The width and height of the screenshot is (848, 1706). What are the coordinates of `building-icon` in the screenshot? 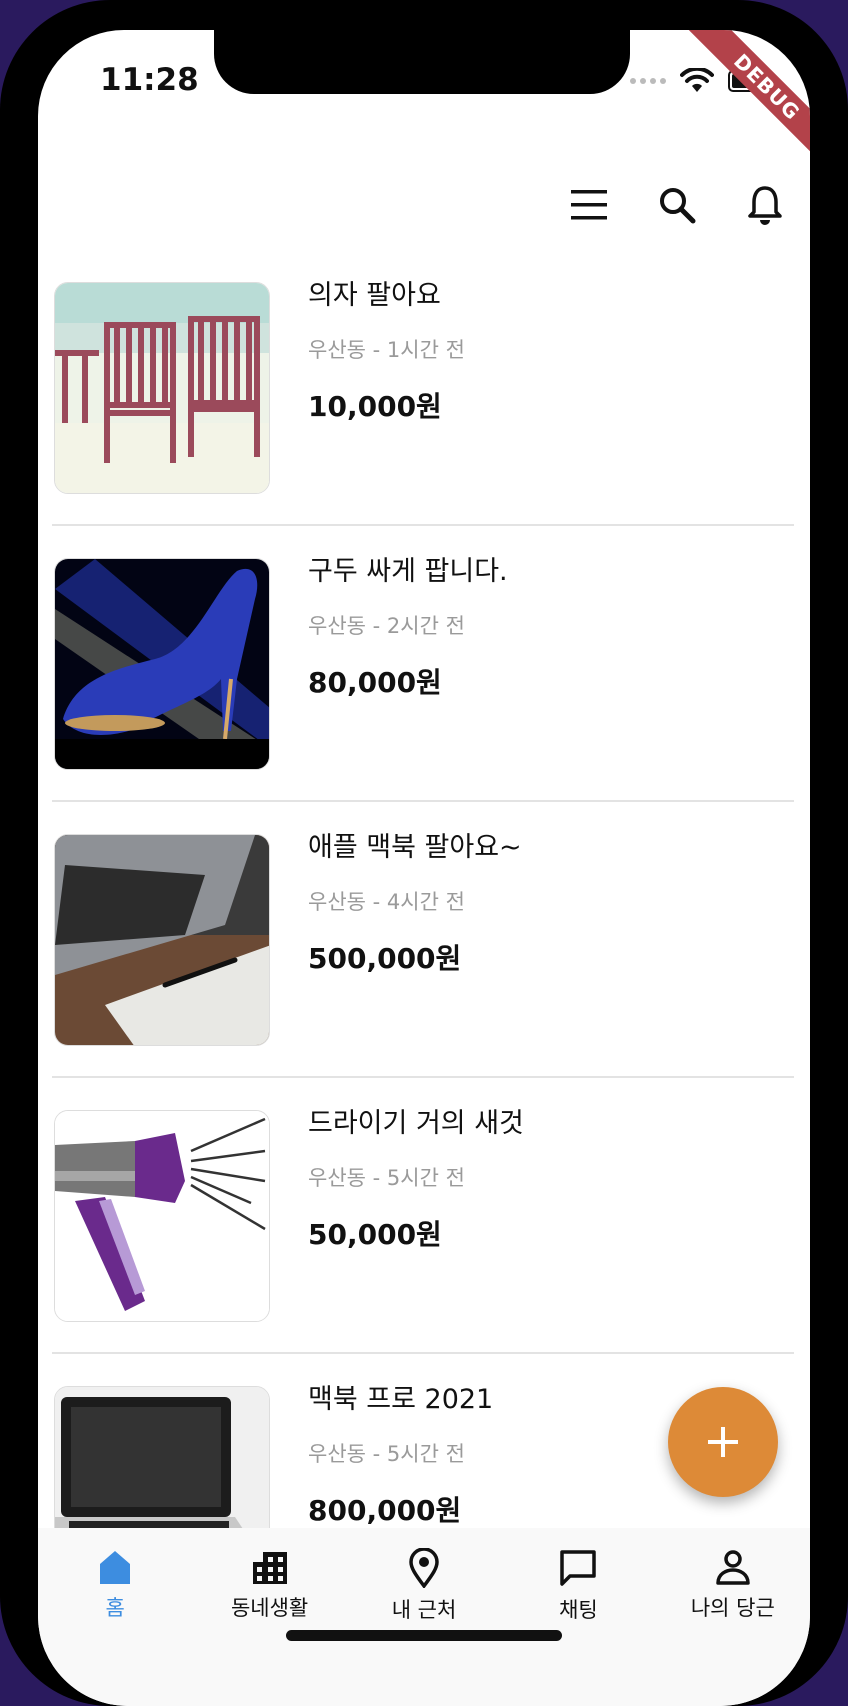 It's located at (269, 1568).